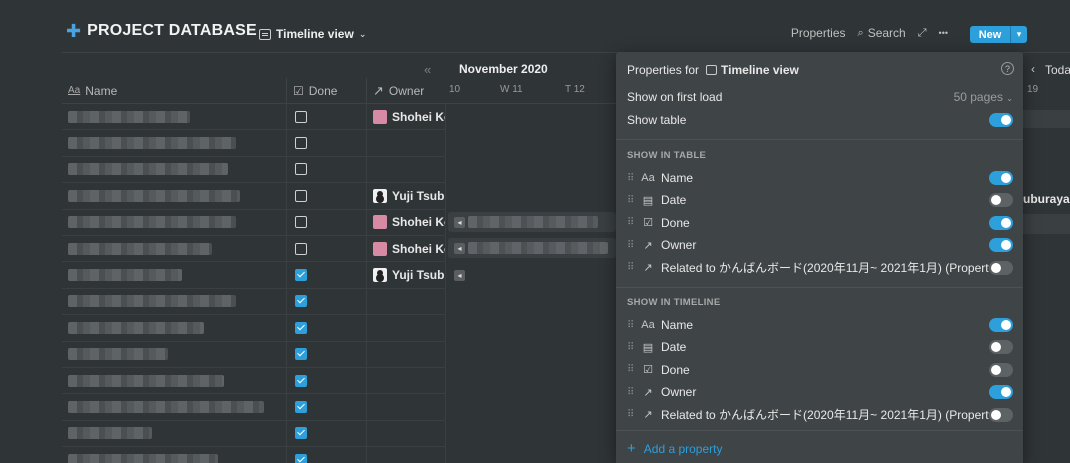 The height and width of the screenshot is (463, 1070). Describe the element at coordinates (406, 90) in the screenshot. I see `column-header-owner: ↗ Owner` at that location.